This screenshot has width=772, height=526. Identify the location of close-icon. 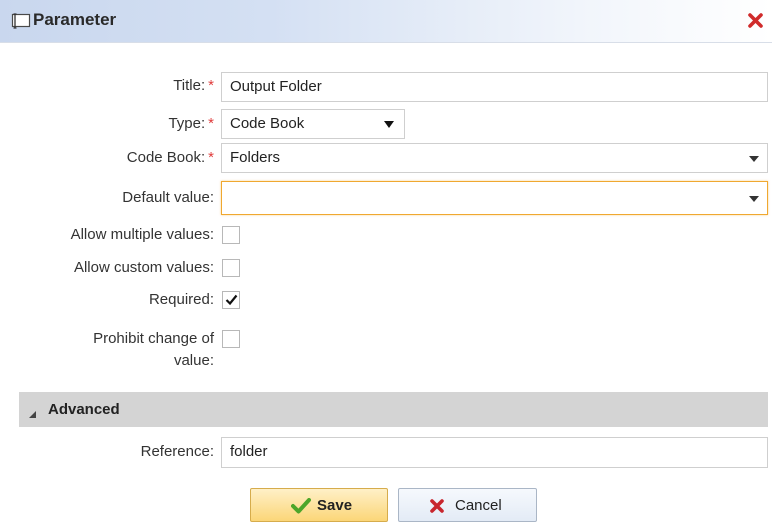
(755, 20).